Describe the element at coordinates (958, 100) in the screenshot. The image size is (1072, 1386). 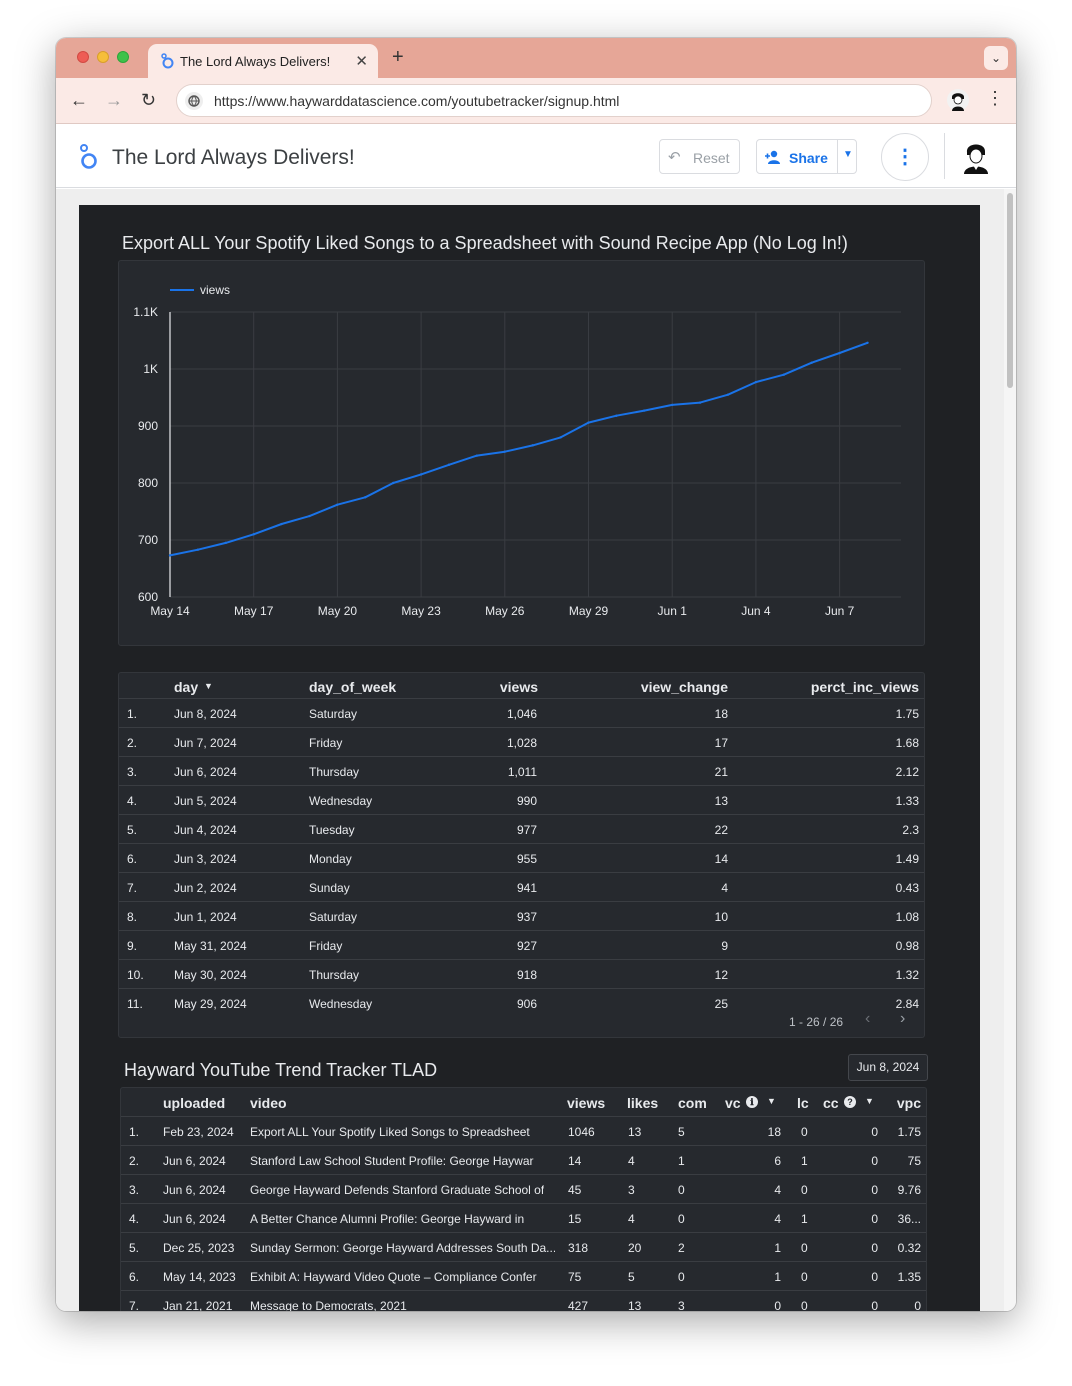
I see `profile-avatar-icon` at that location.